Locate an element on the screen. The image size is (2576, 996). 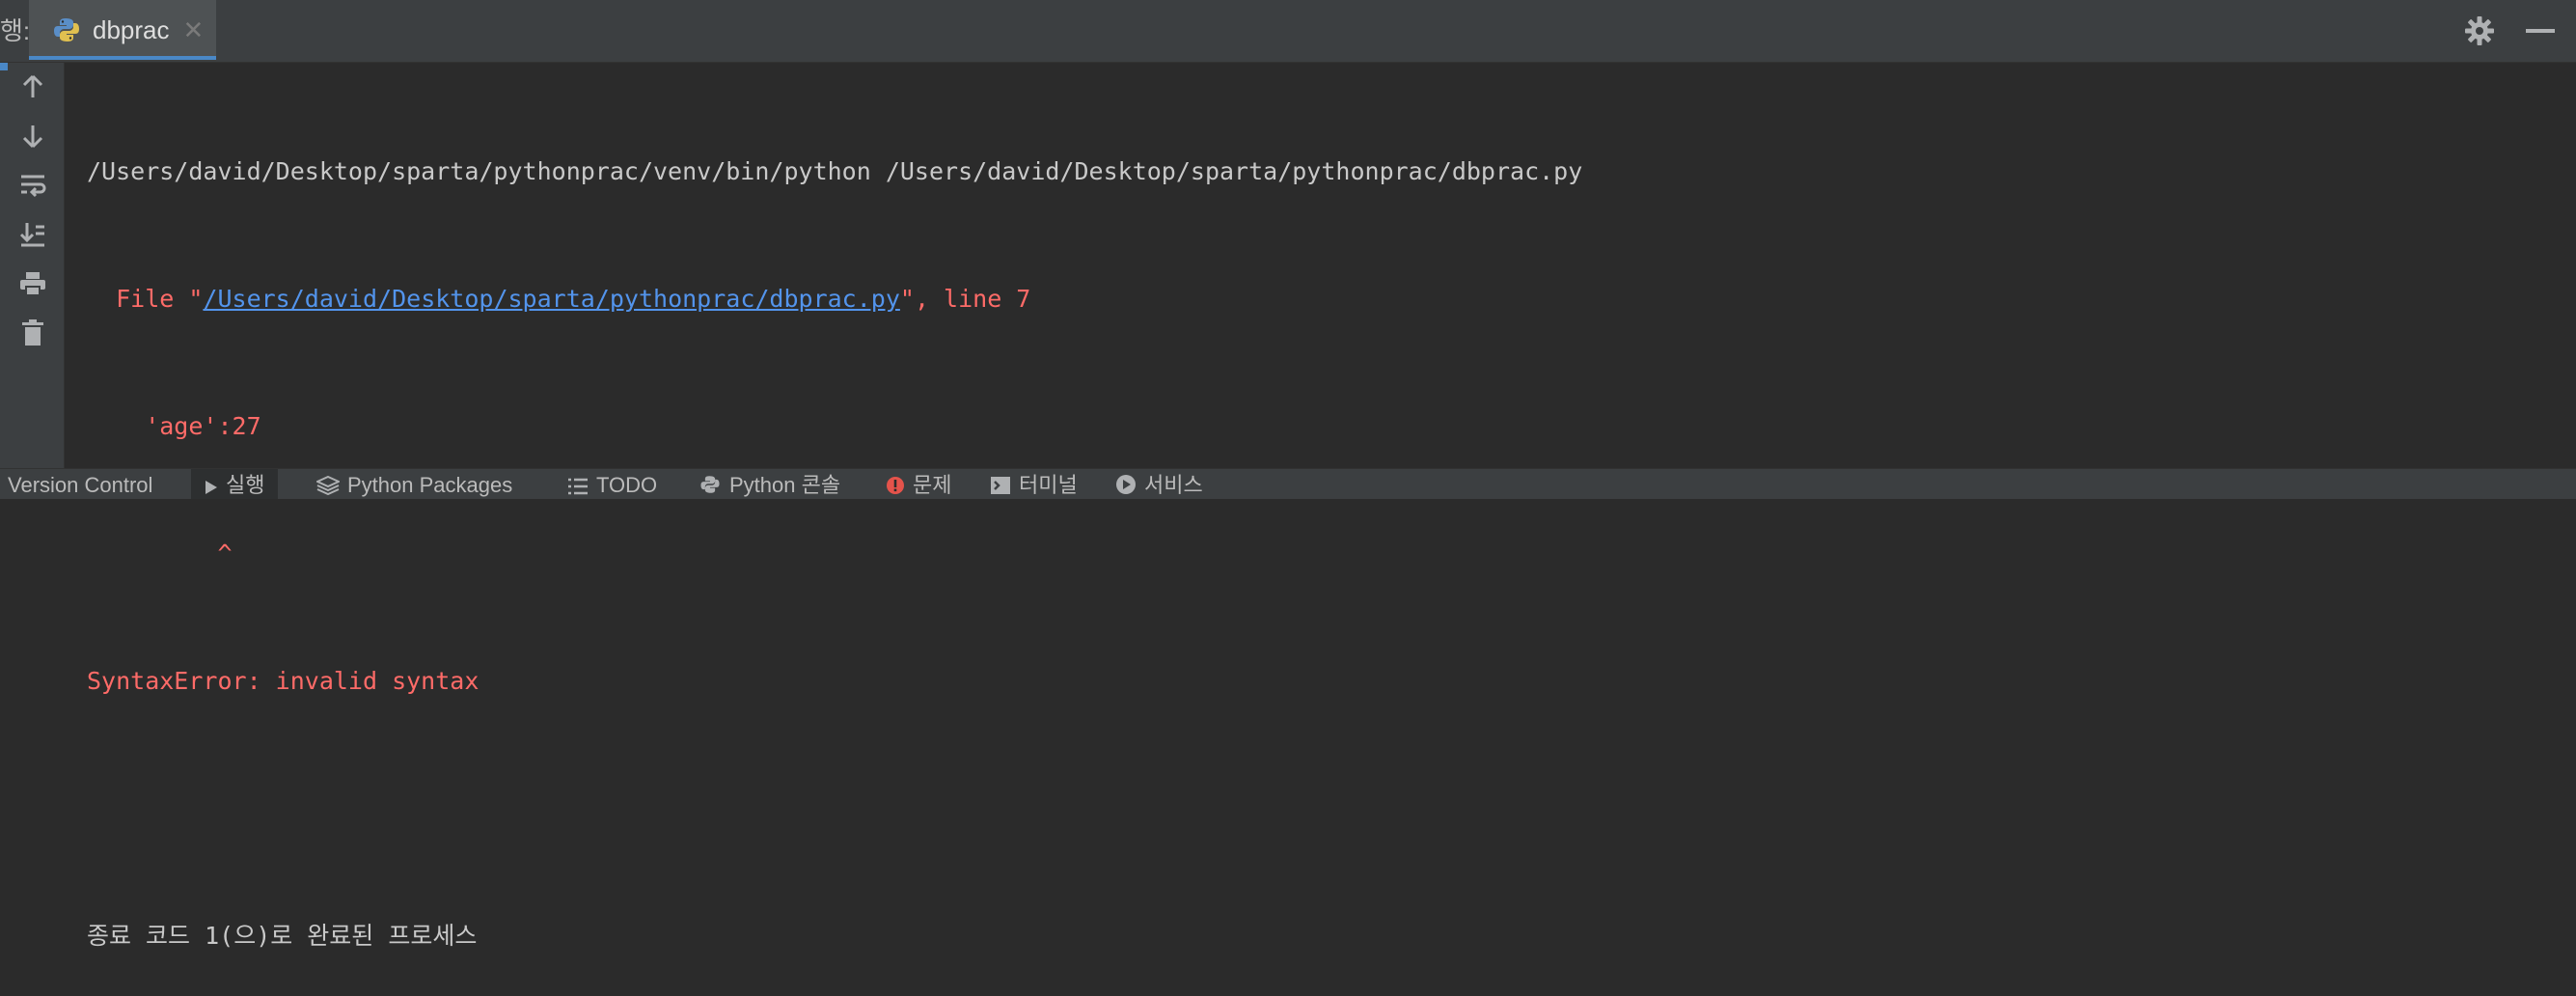
python-file-icon is located at coordinates (66, 30).